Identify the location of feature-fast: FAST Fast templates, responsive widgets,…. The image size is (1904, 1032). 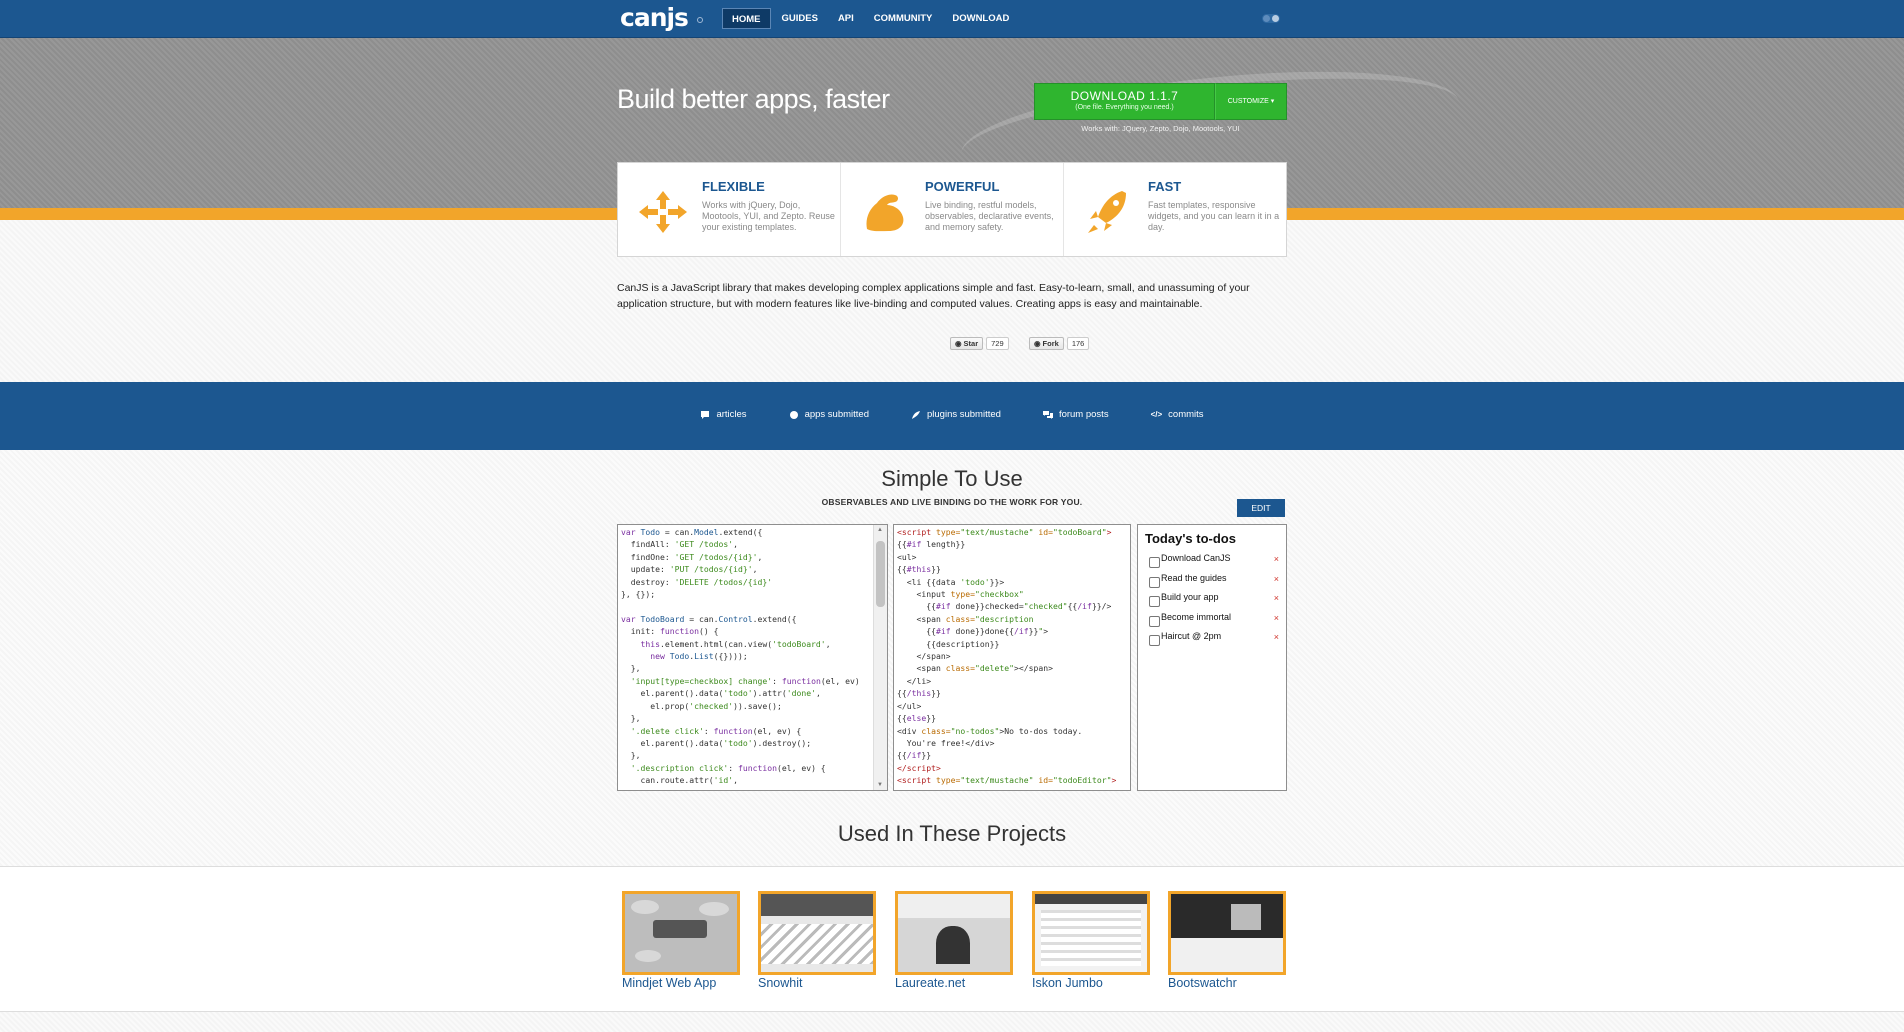
(1175, 209).